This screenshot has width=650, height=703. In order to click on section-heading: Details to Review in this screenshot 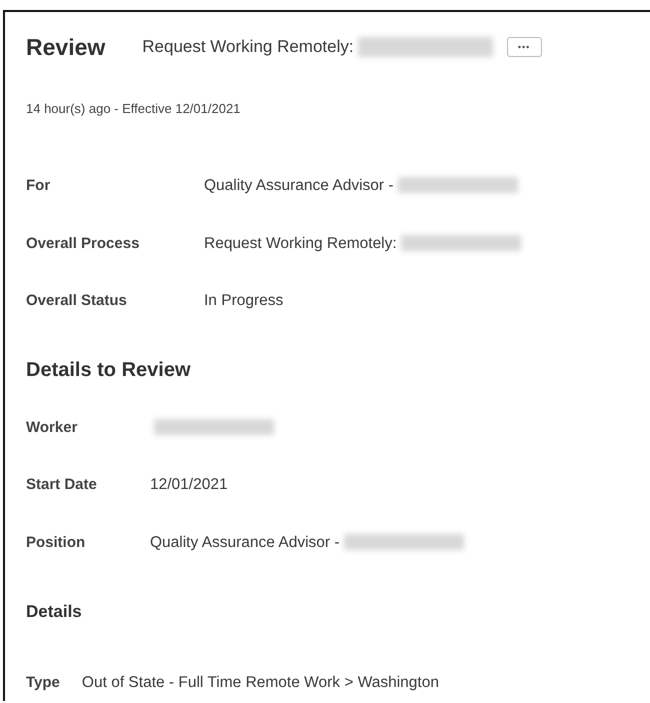, I will do `click(109, 370)`.